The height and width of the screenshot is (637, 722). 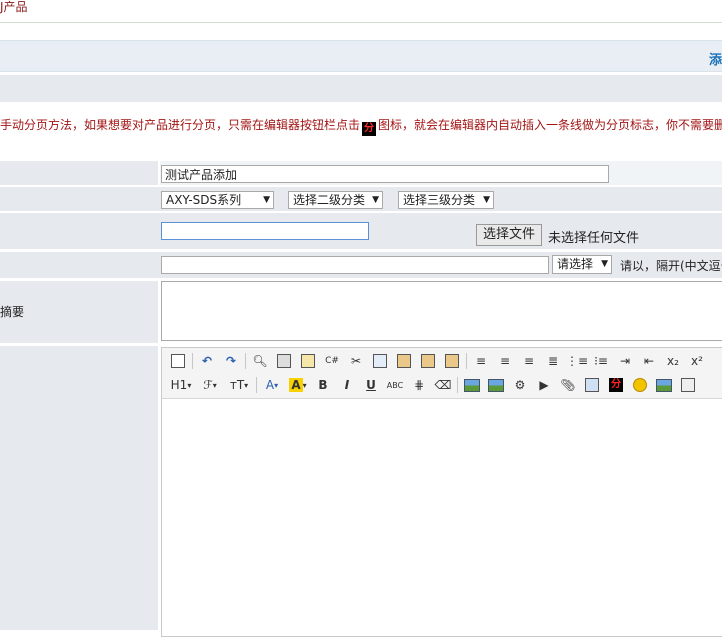 I want to click on toolbar-row-2: H1 ▾ ℱ ▾ тT ▾ A ▾ A ▾ B I U ABC ⋕ ⌫ ⚙ ▶ 📎︎ 分, so click(x=435, y=385).